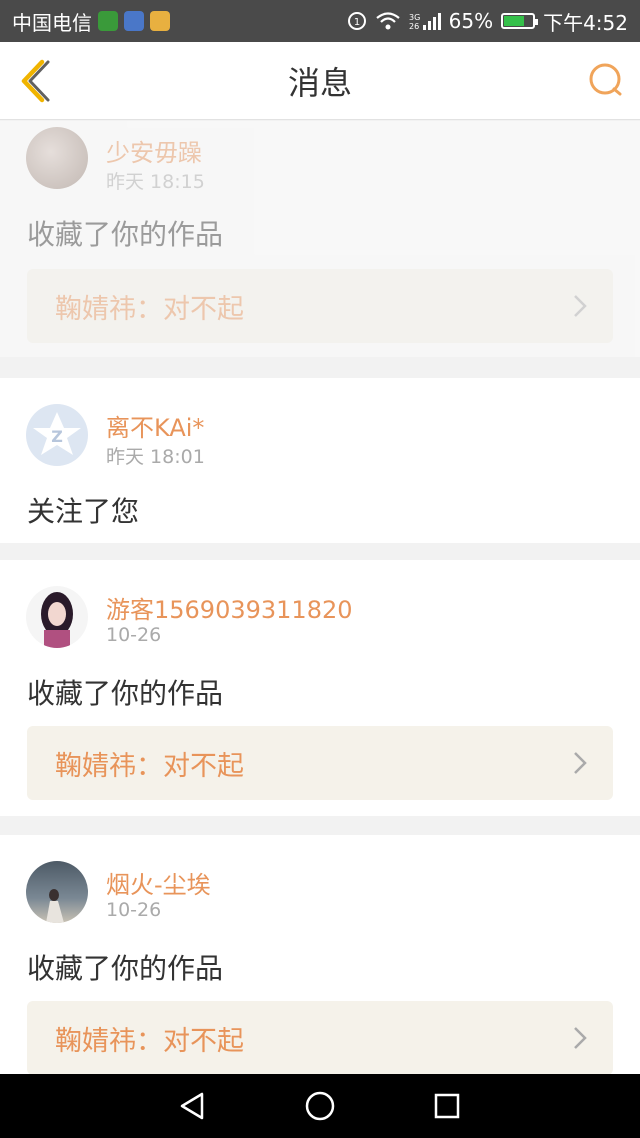  Describe the element at coordinates (471, 21) in the screenshot. I see `battery-percent: 65%` at that location.